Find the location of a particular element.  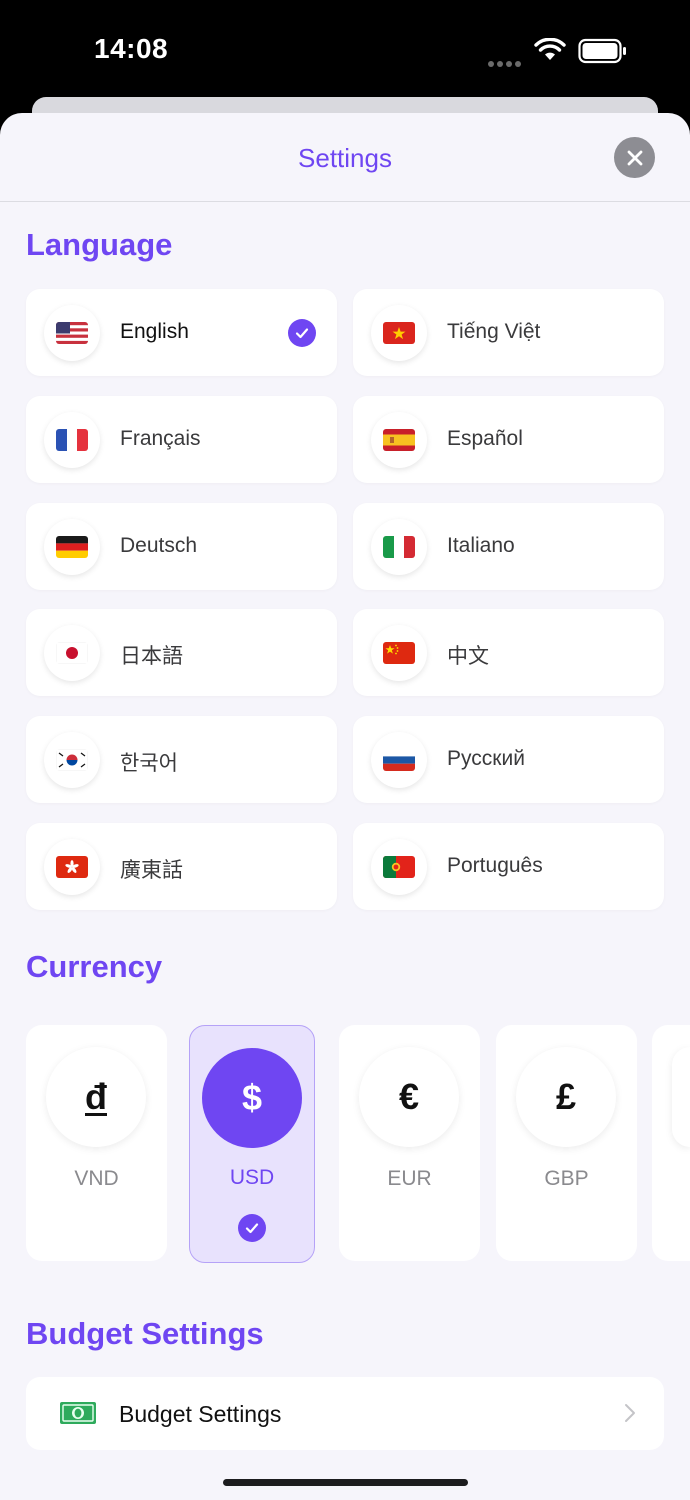

italy-flag-icon is located at coordinates (399, 547).